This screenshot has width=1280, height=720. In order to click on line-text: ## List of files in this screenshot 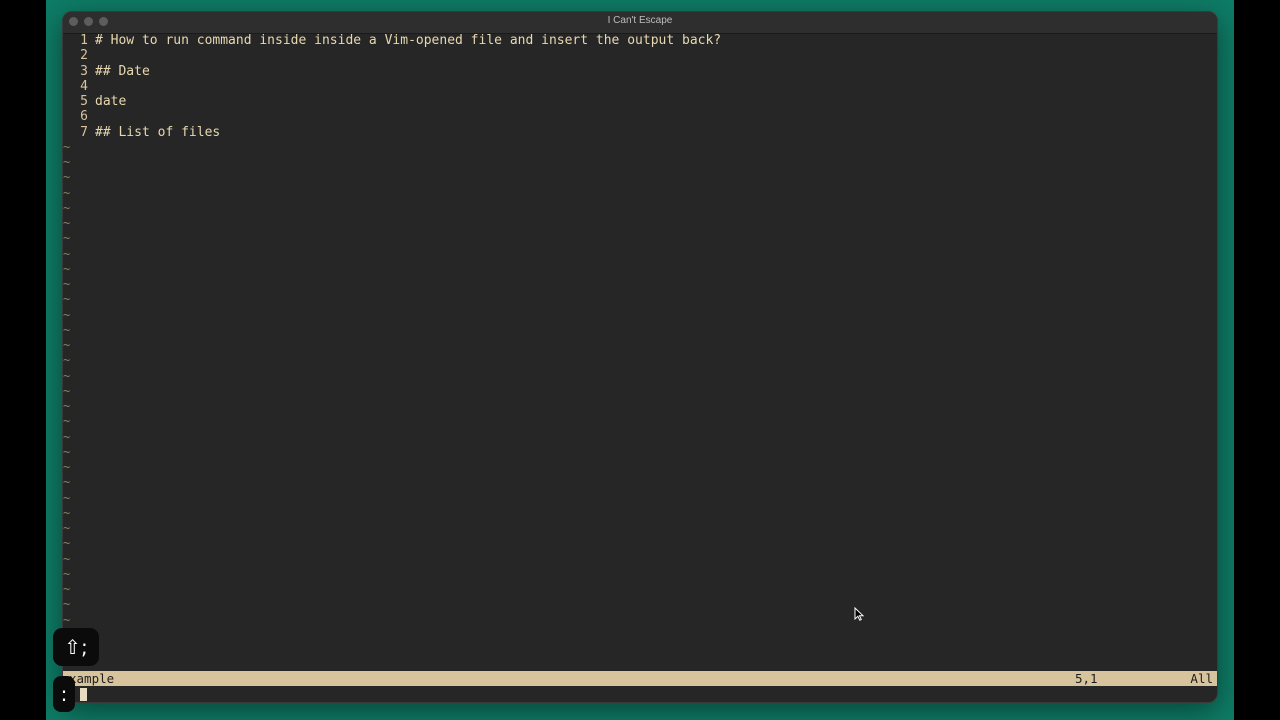, I will do `click(154, 132)`.